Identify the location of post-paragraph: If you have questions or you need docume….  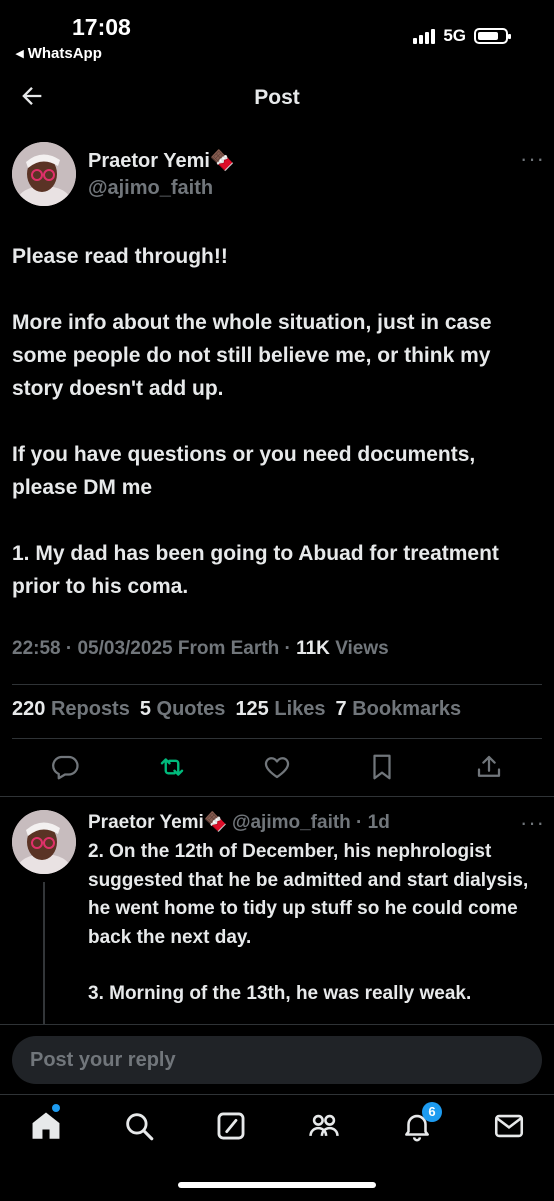
(244, 471).